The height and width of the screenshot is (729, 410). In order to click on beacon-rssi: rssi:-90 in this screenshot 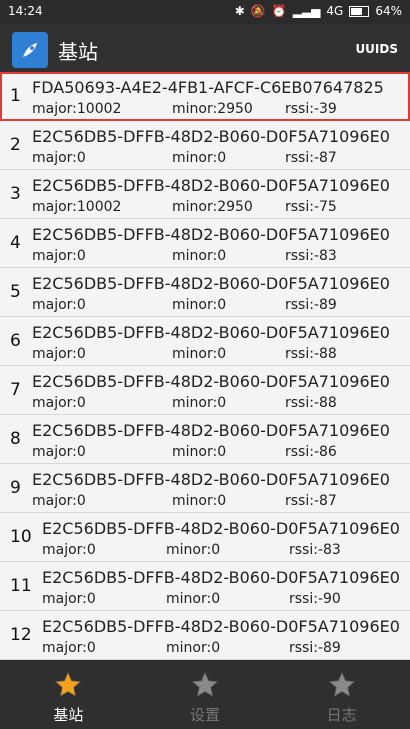, I will do `click(315, 599)`.